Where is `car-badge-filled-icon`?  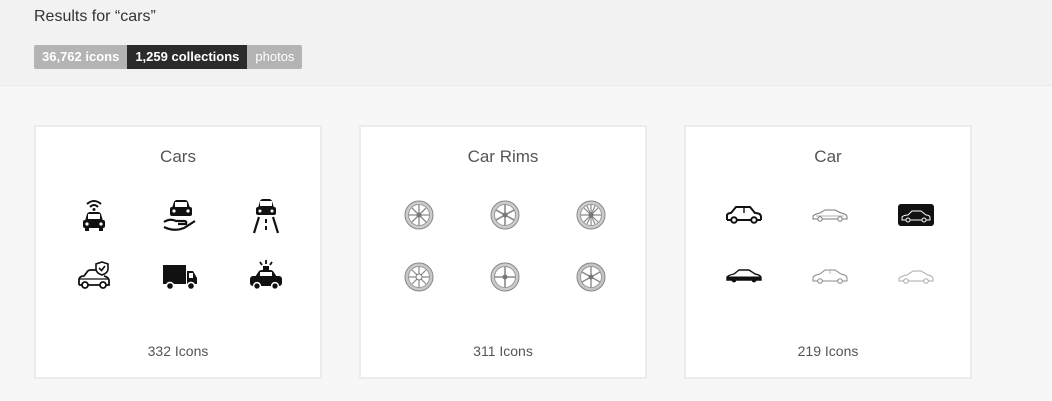
car-badge-filled-icon is located at coordinates (916, 215).